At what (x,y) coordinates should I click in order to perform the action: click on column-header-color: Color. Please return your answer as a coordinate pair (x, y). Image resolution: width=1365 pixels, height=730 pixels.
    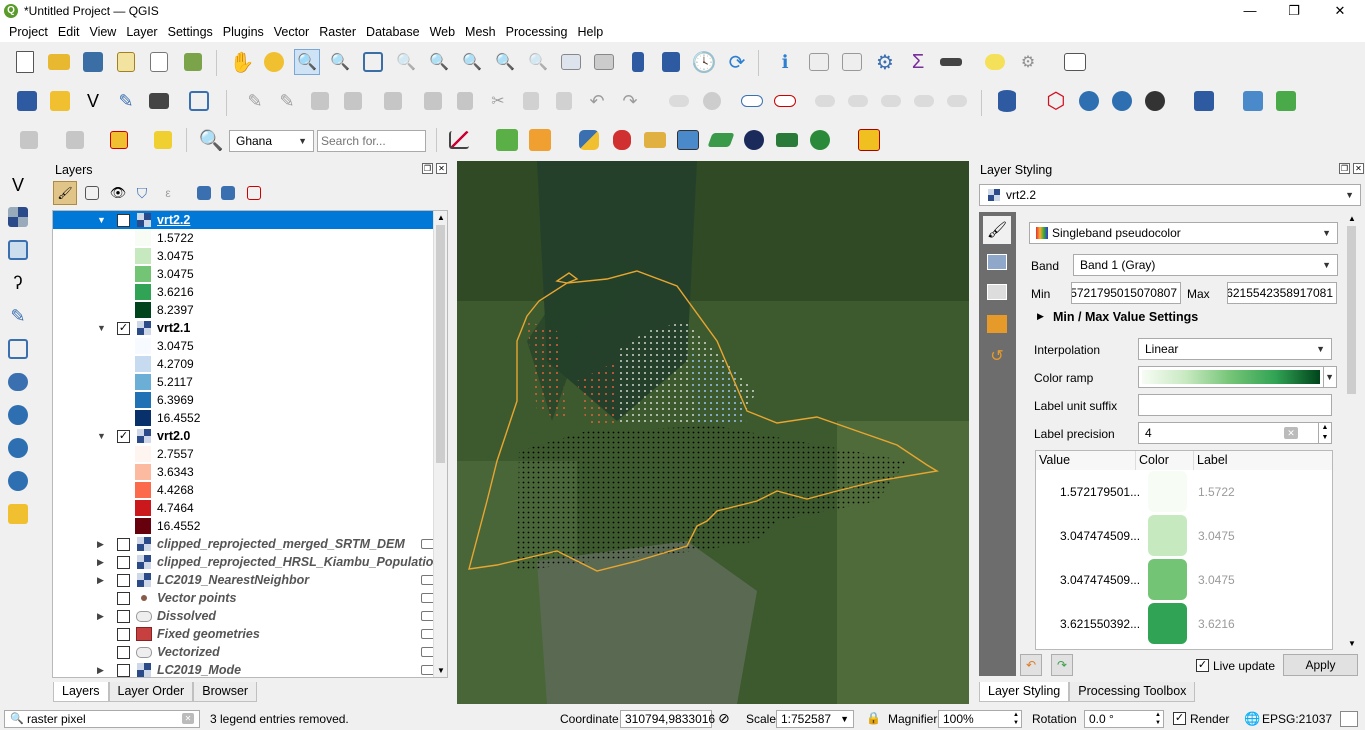
    Looking at the image, I should click on (1165, 460).